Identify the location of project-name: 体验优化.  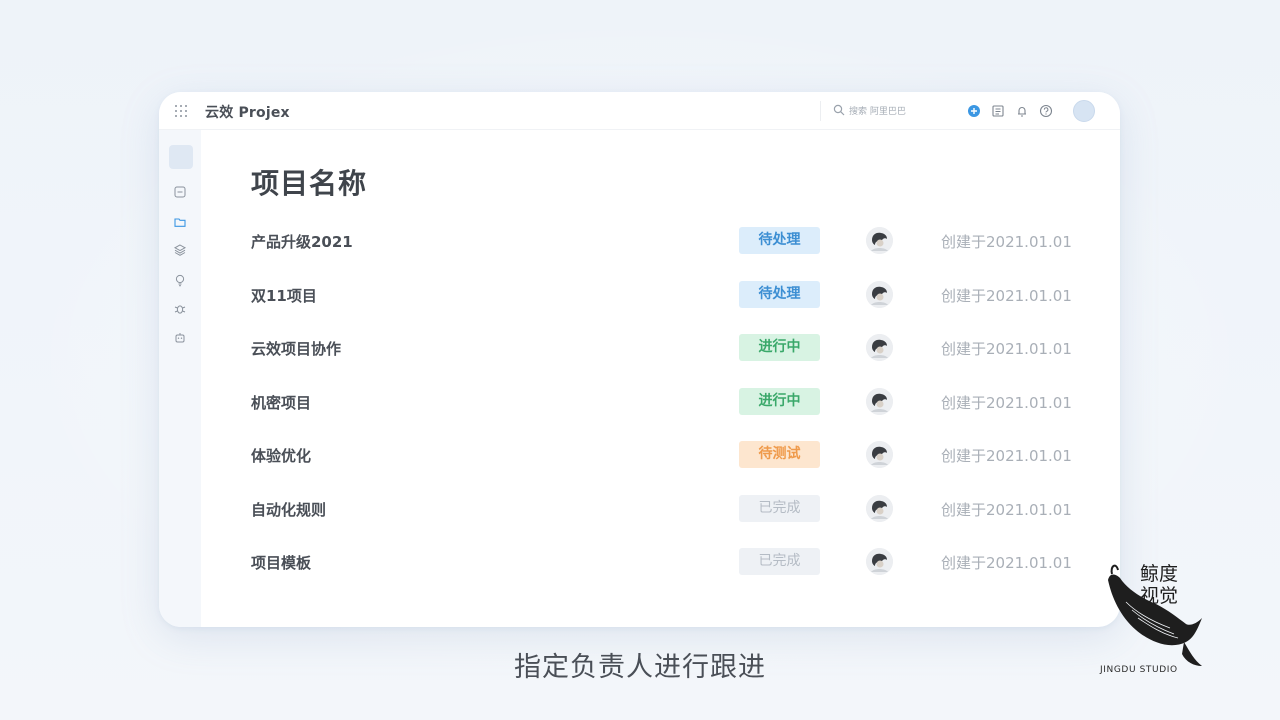
(281, 455).